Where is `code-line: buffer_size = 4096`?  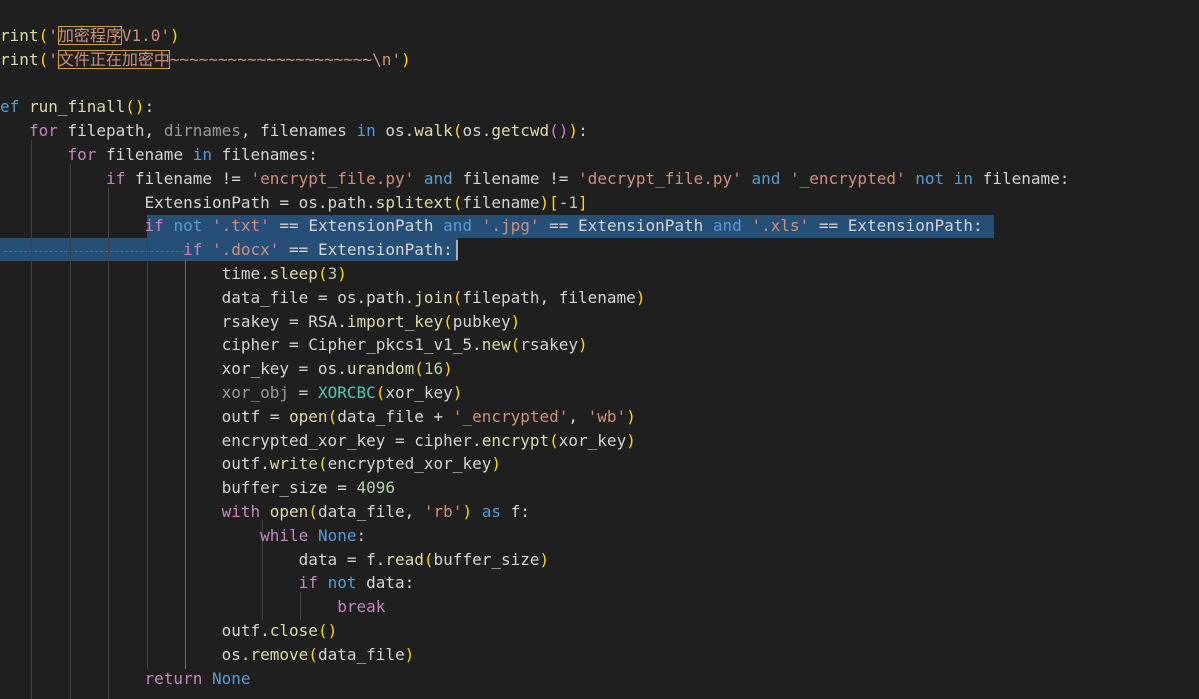 code-line: buffer_size = 4096 is located at coordinates (197, 488).